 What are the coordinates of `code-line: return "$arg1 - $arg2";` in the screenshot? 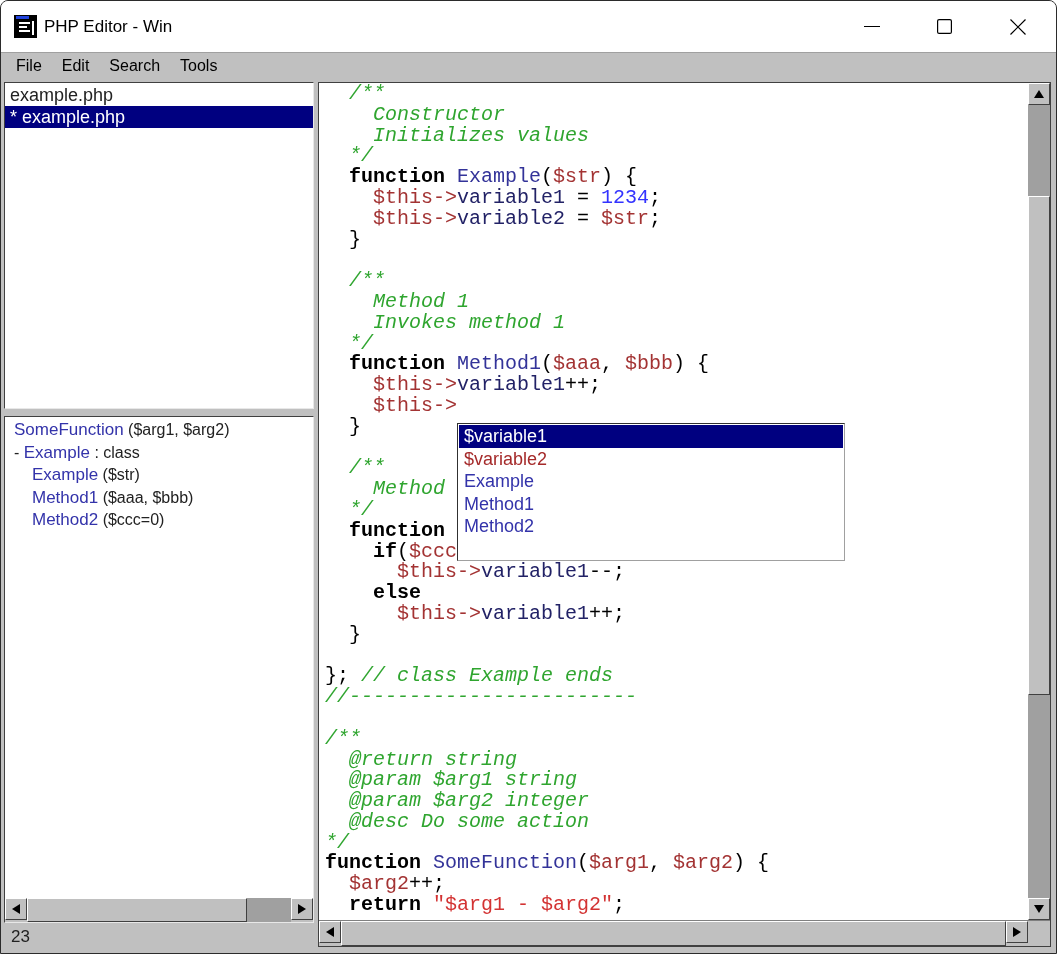 It's located at (487, 905).